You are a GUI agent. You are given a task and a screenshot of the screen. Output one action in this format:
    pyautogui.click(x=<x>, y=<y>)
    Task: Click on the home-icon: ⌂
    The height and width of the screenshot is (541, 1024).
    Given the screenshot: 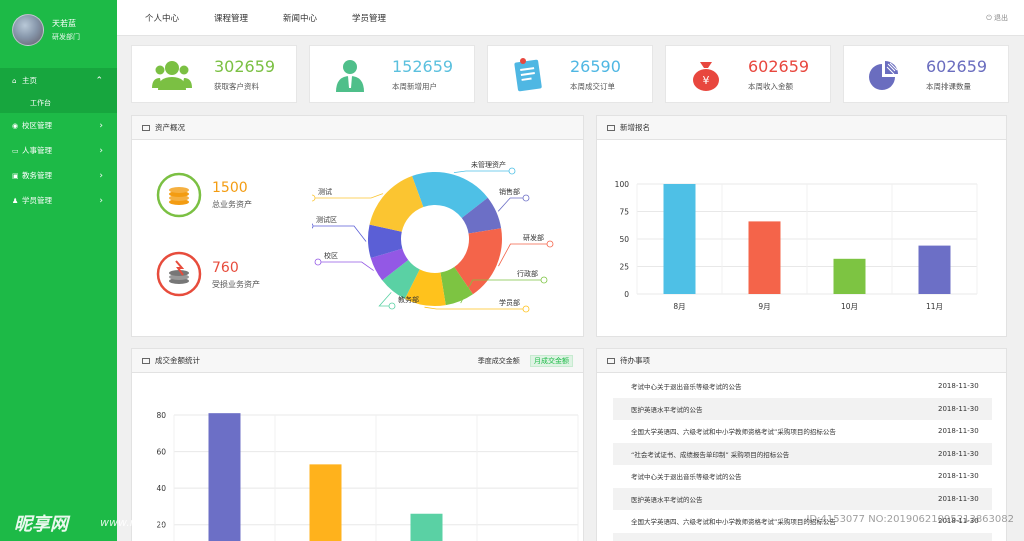 What is the action you would take?
    pyautogui.click(x=14, y=80)
    